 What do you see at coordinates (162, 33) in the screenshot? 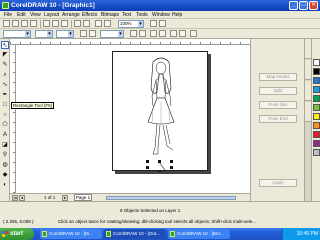
I see `ungroup-icon` at bounding box center [162, 33].